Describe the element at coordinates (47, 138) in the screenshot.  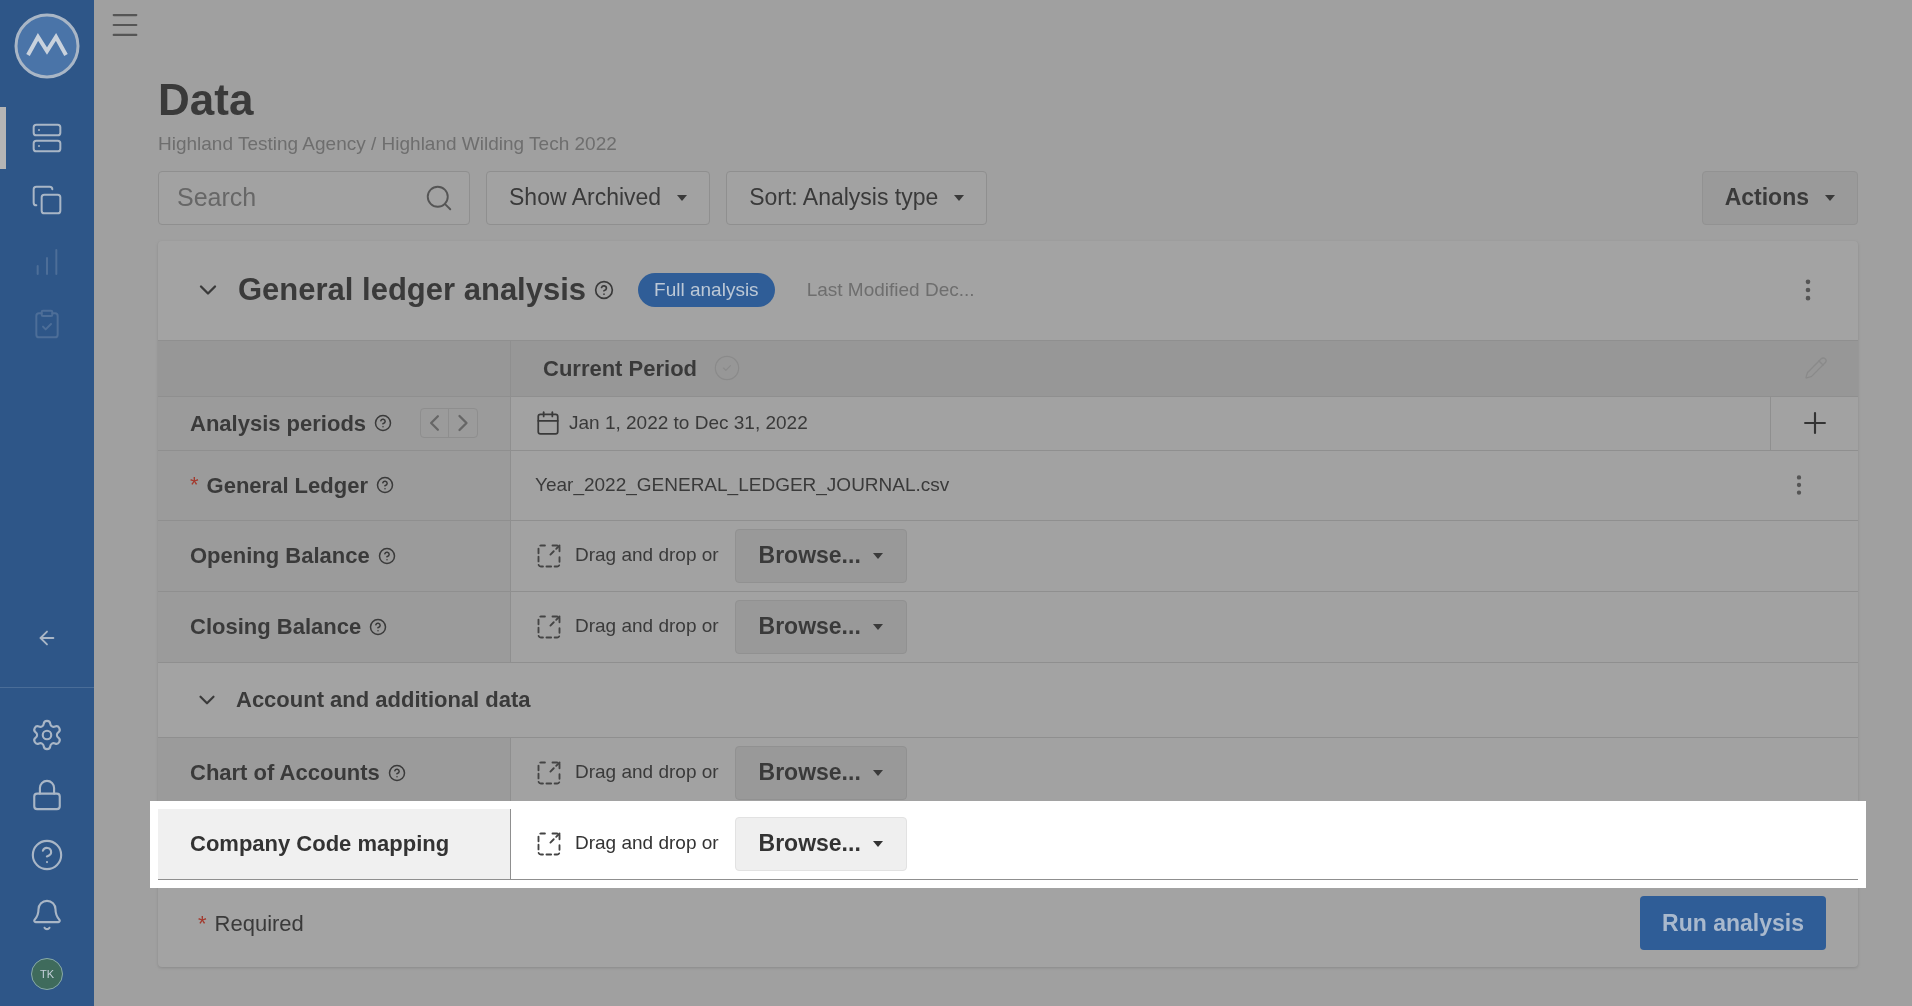
I see `data-icon` at that location.